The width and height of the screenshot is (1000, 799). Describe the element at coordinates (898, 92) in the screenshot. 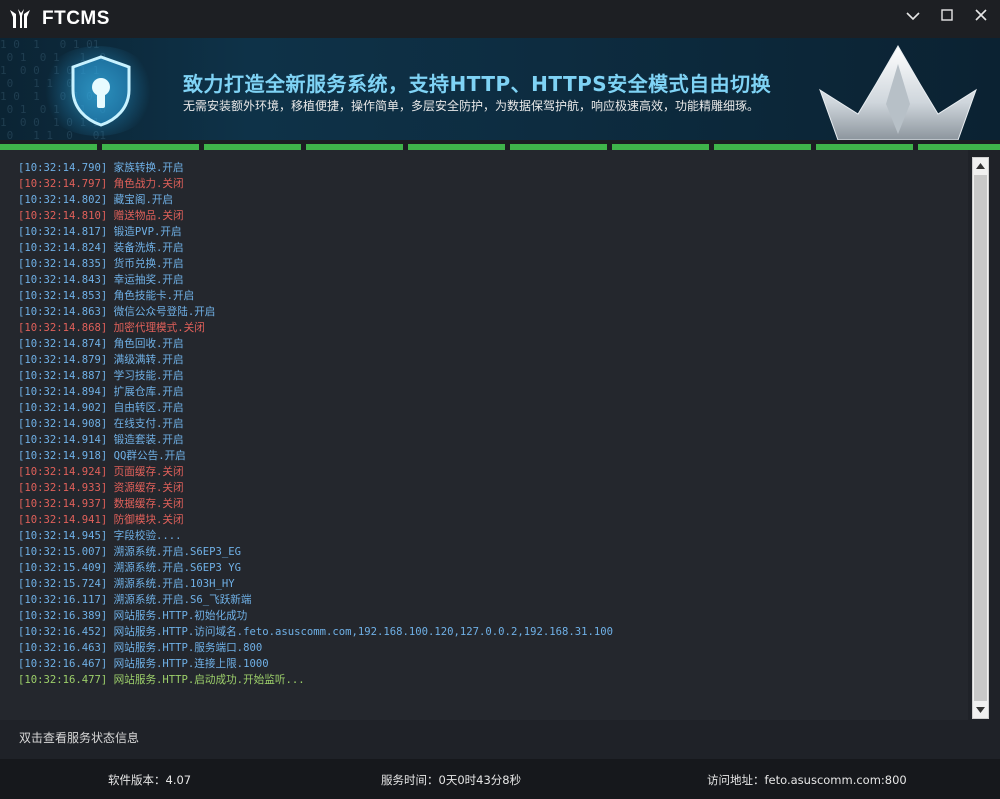

I see `crown-emblem-icon` at that location.